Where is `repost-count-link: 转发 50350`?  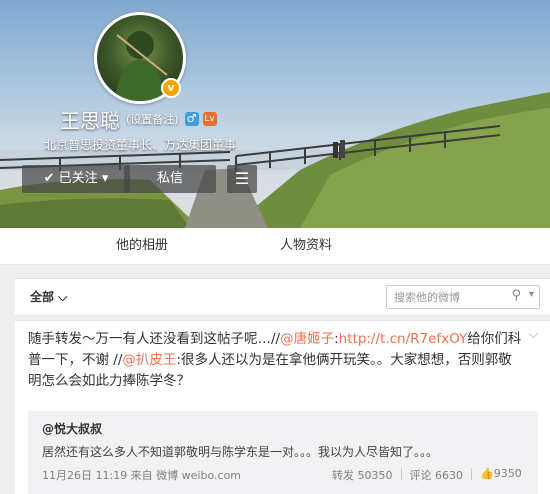 repost-count-link: 转发 50350 is located at coordinates (362, 475).